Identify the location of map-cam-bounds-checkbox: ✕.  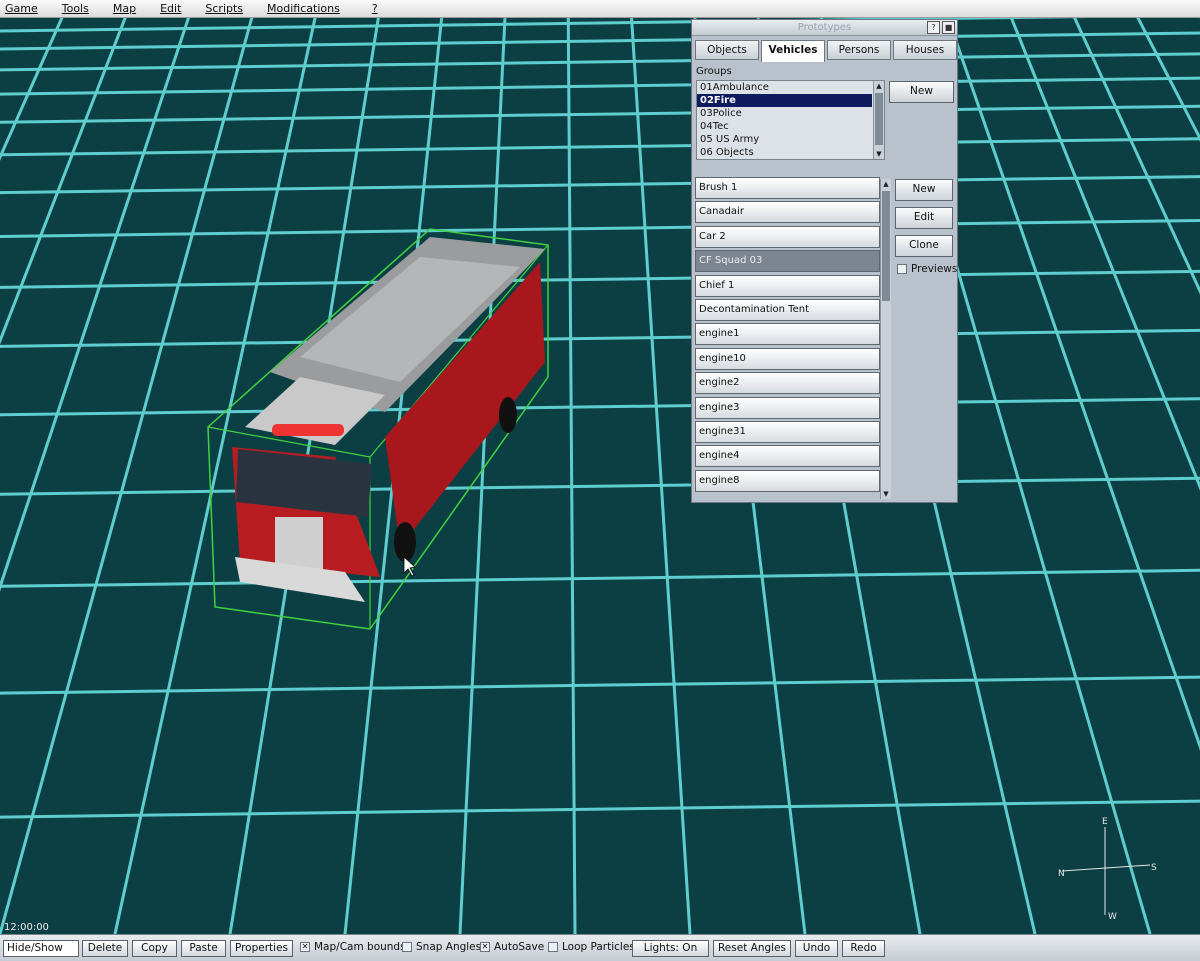
(305, 947).